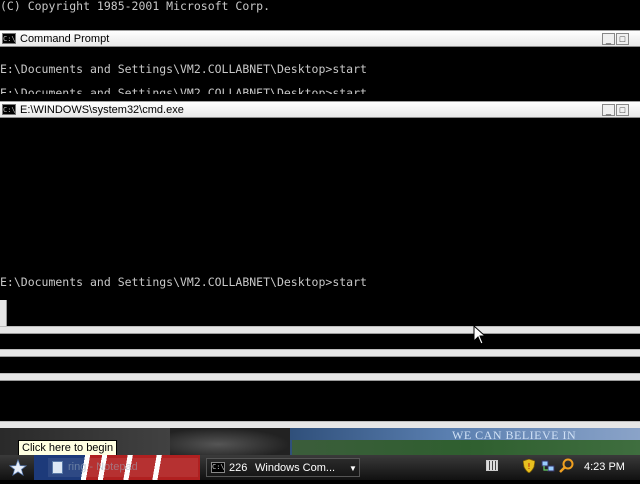  Describe the element at coordinates (479, 335) in the screenshot. I see `mouse-cursor-icon` at that location.